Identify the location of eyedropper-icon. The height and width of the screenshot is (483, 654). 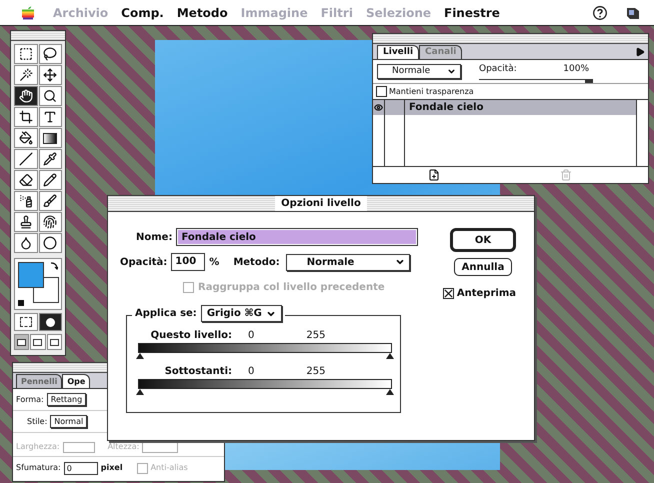
(50, 159).